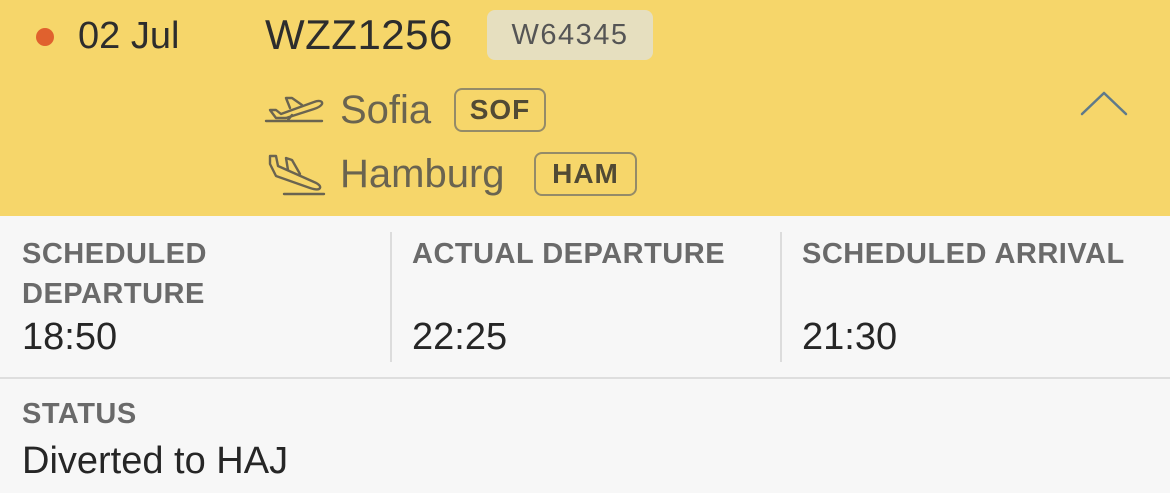 The height and width of the screenshot is (493, 1170). What do you see at coordinates (1104, 104) in the screenshot?
I see `chevron-up-icon` at bounding box center [1104, 104].